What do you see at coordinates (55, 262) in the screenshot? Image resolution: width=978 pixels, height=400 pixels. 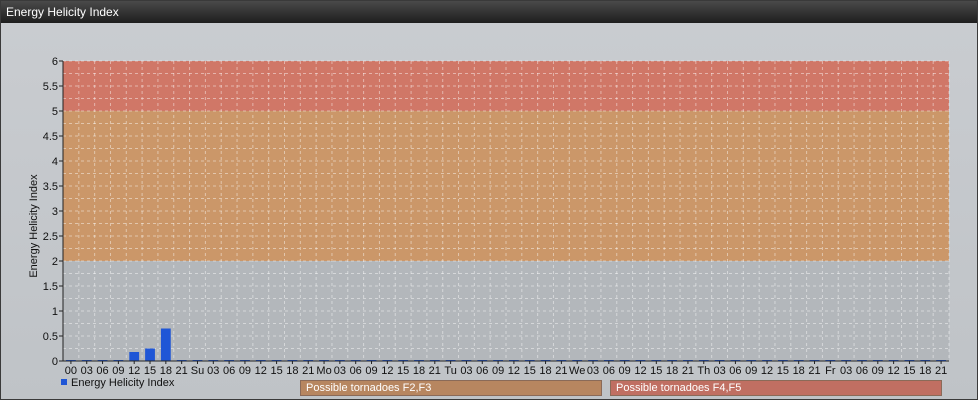 I see `y-tick-label: 2` at bounding box center [55, 262].